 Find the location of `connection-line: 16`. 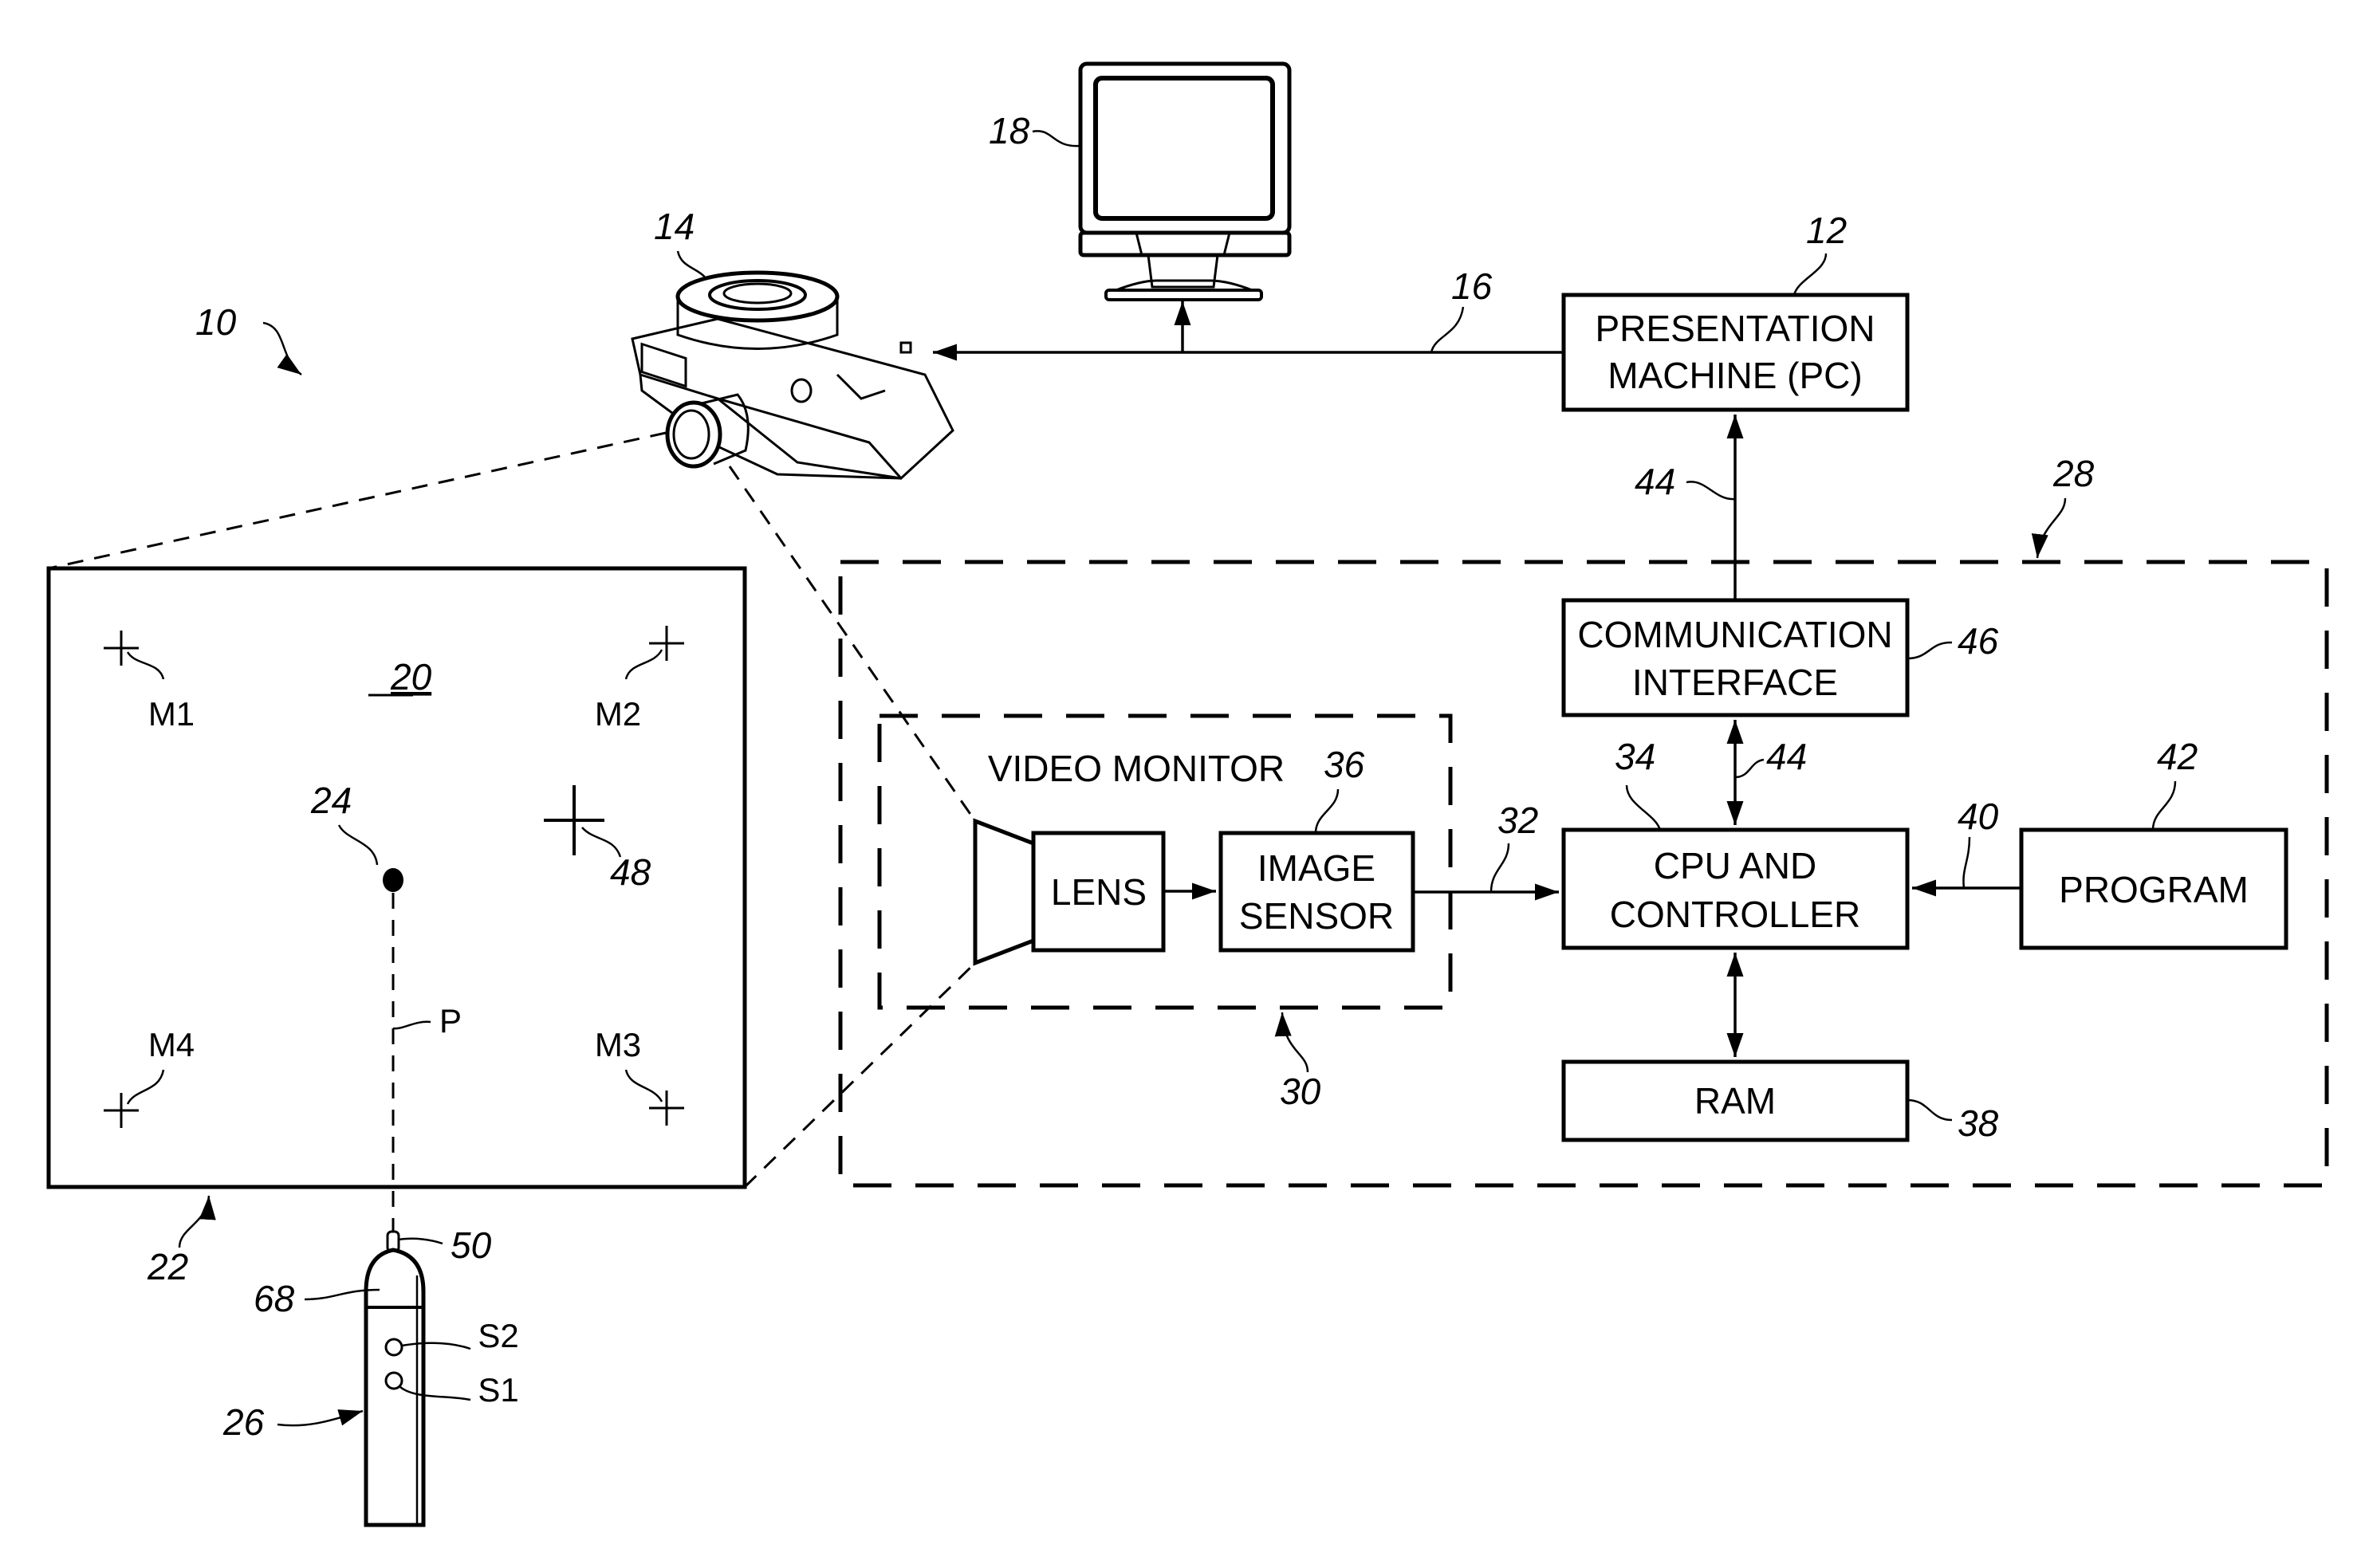

connection-line: 16 is located at coordinates (1248, 313).